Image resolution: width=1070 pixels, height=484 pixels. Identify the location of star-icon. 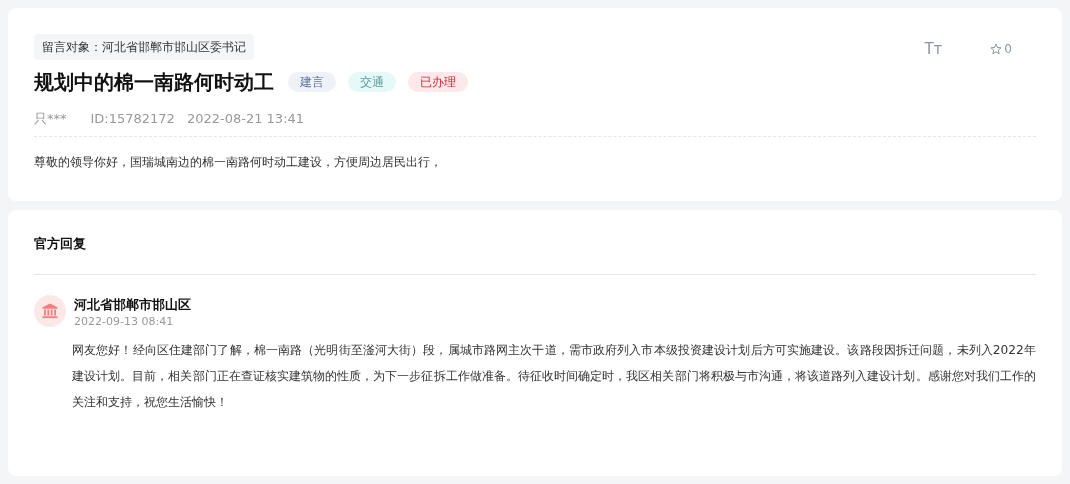
(996, 49).